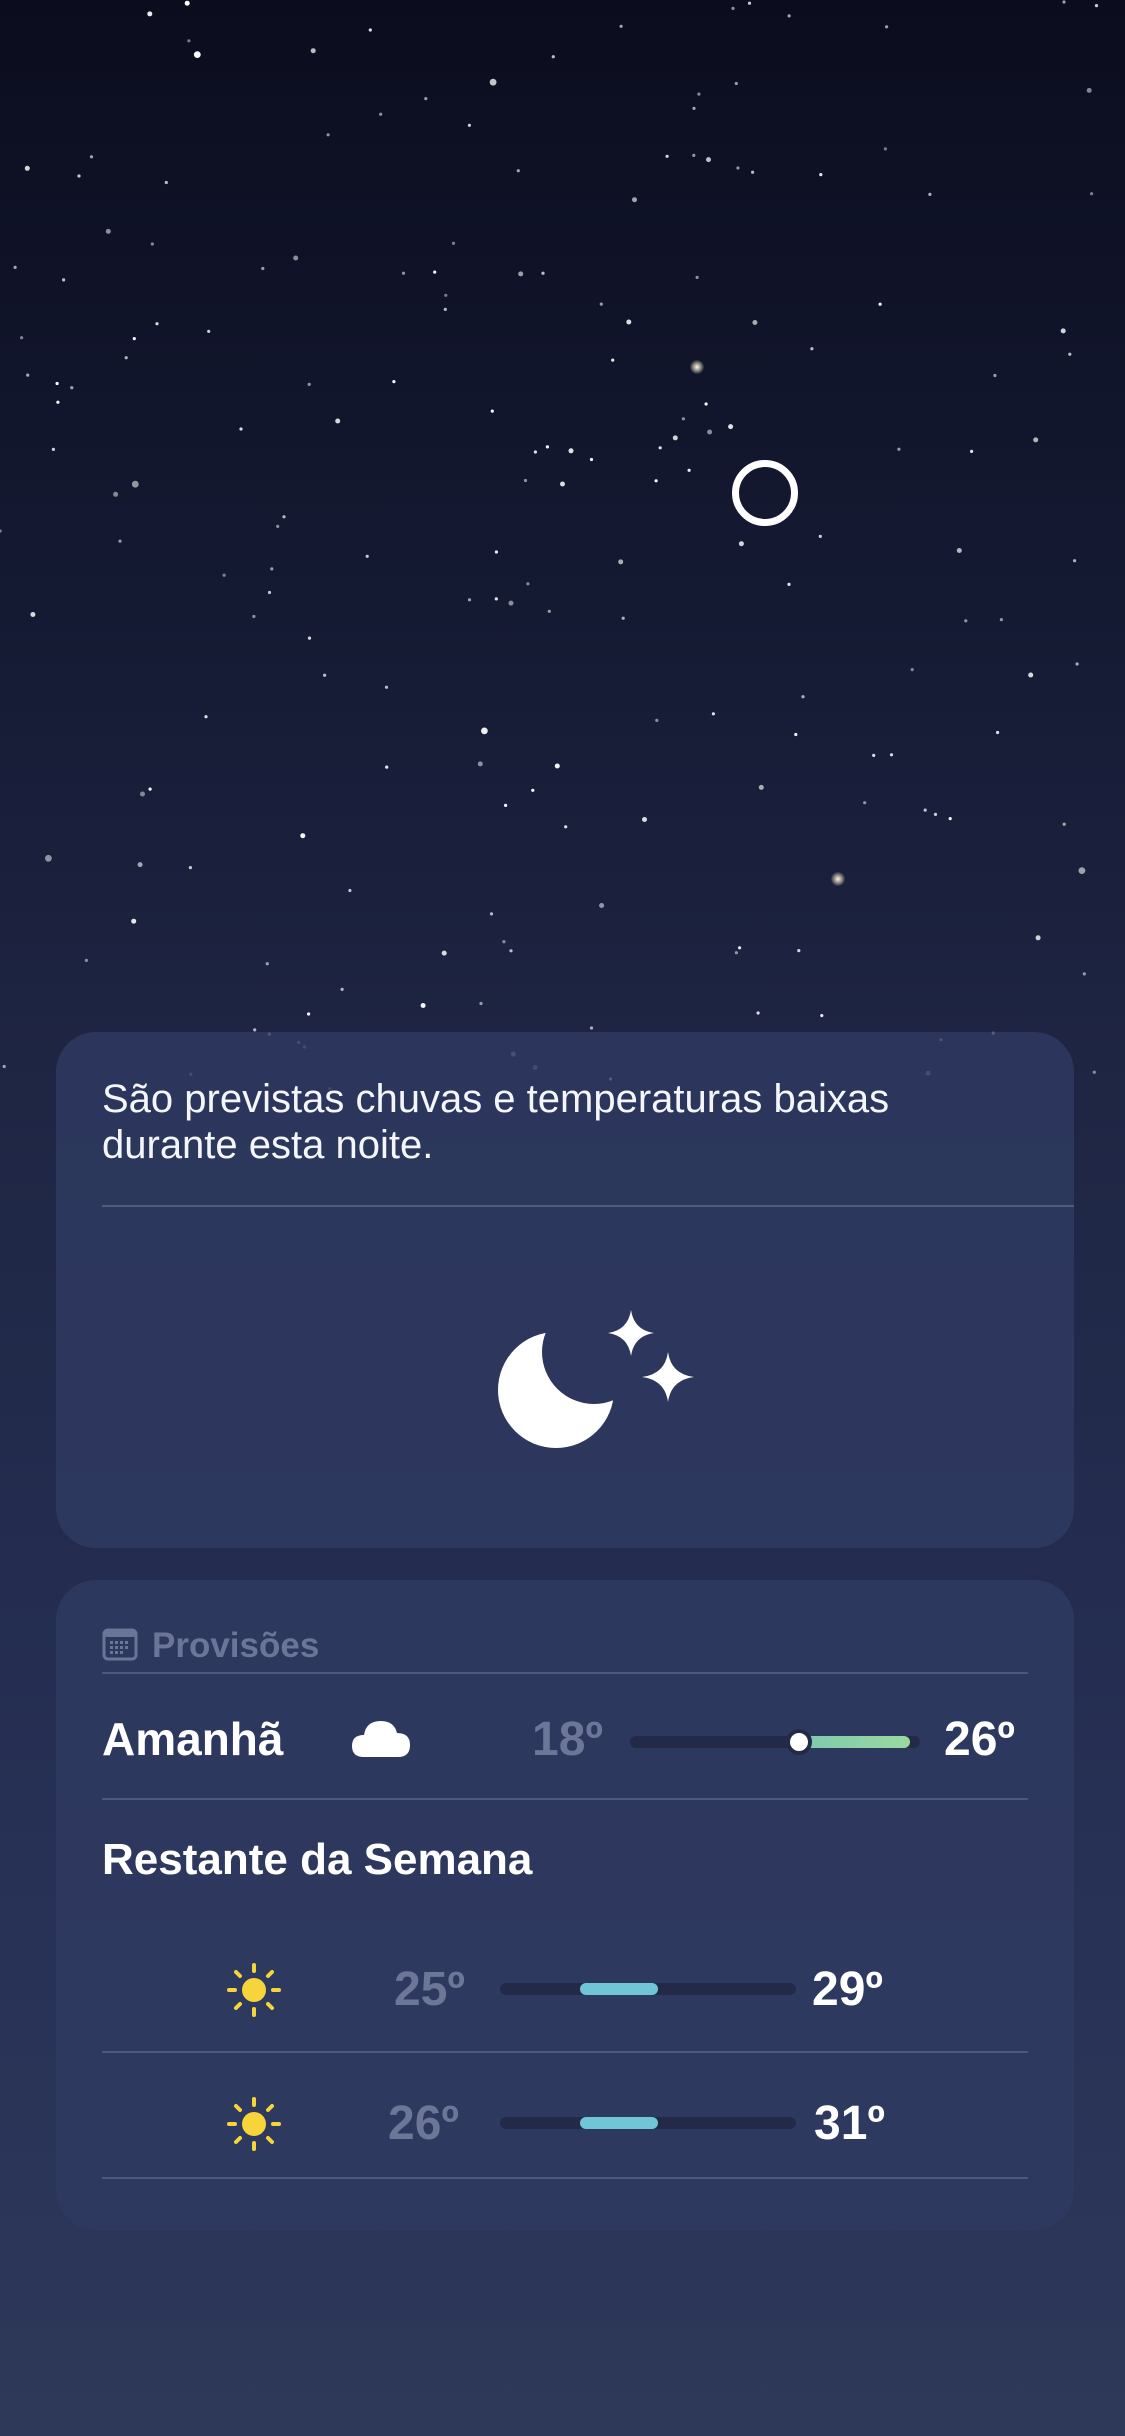 Image resolution: width=1125 pixels, height=2436 pixels. What do you see at coordinates (838, 879) in the screenshot?
I see `bright-star` at bounding box center [838, 879].